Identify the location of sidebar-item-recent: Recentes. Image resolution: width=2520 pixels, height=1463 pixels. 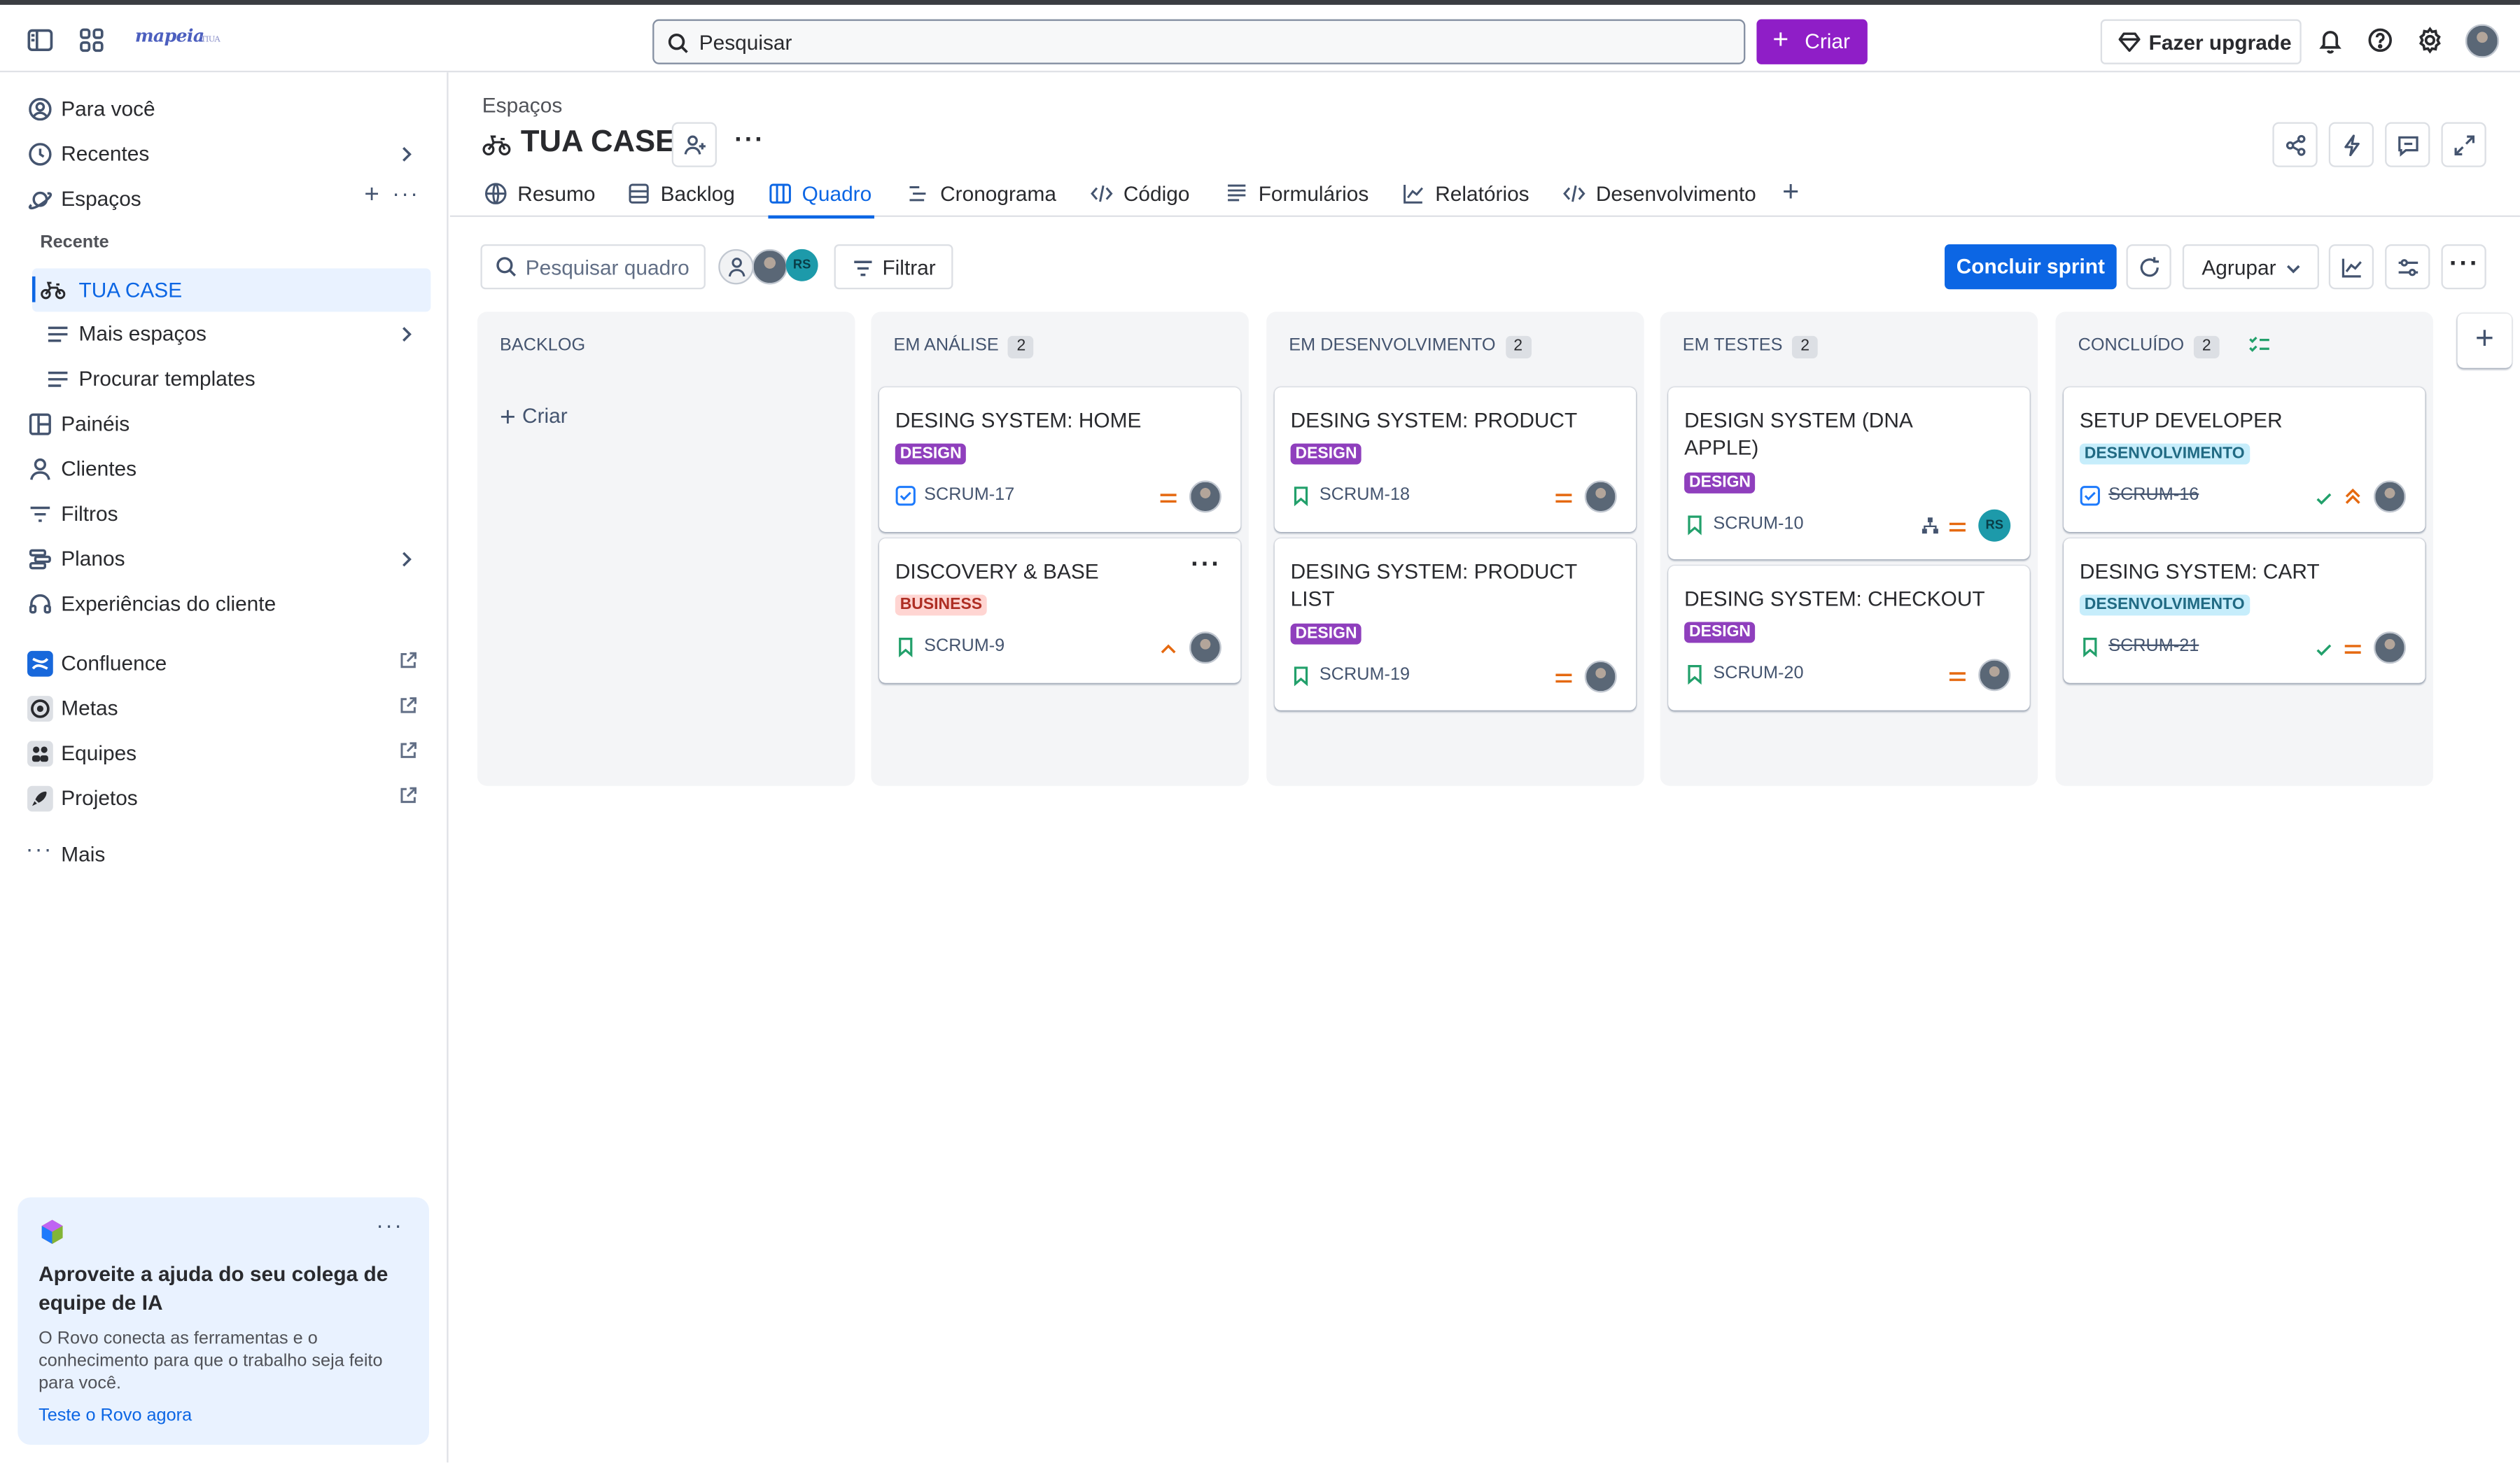
(223, 155).